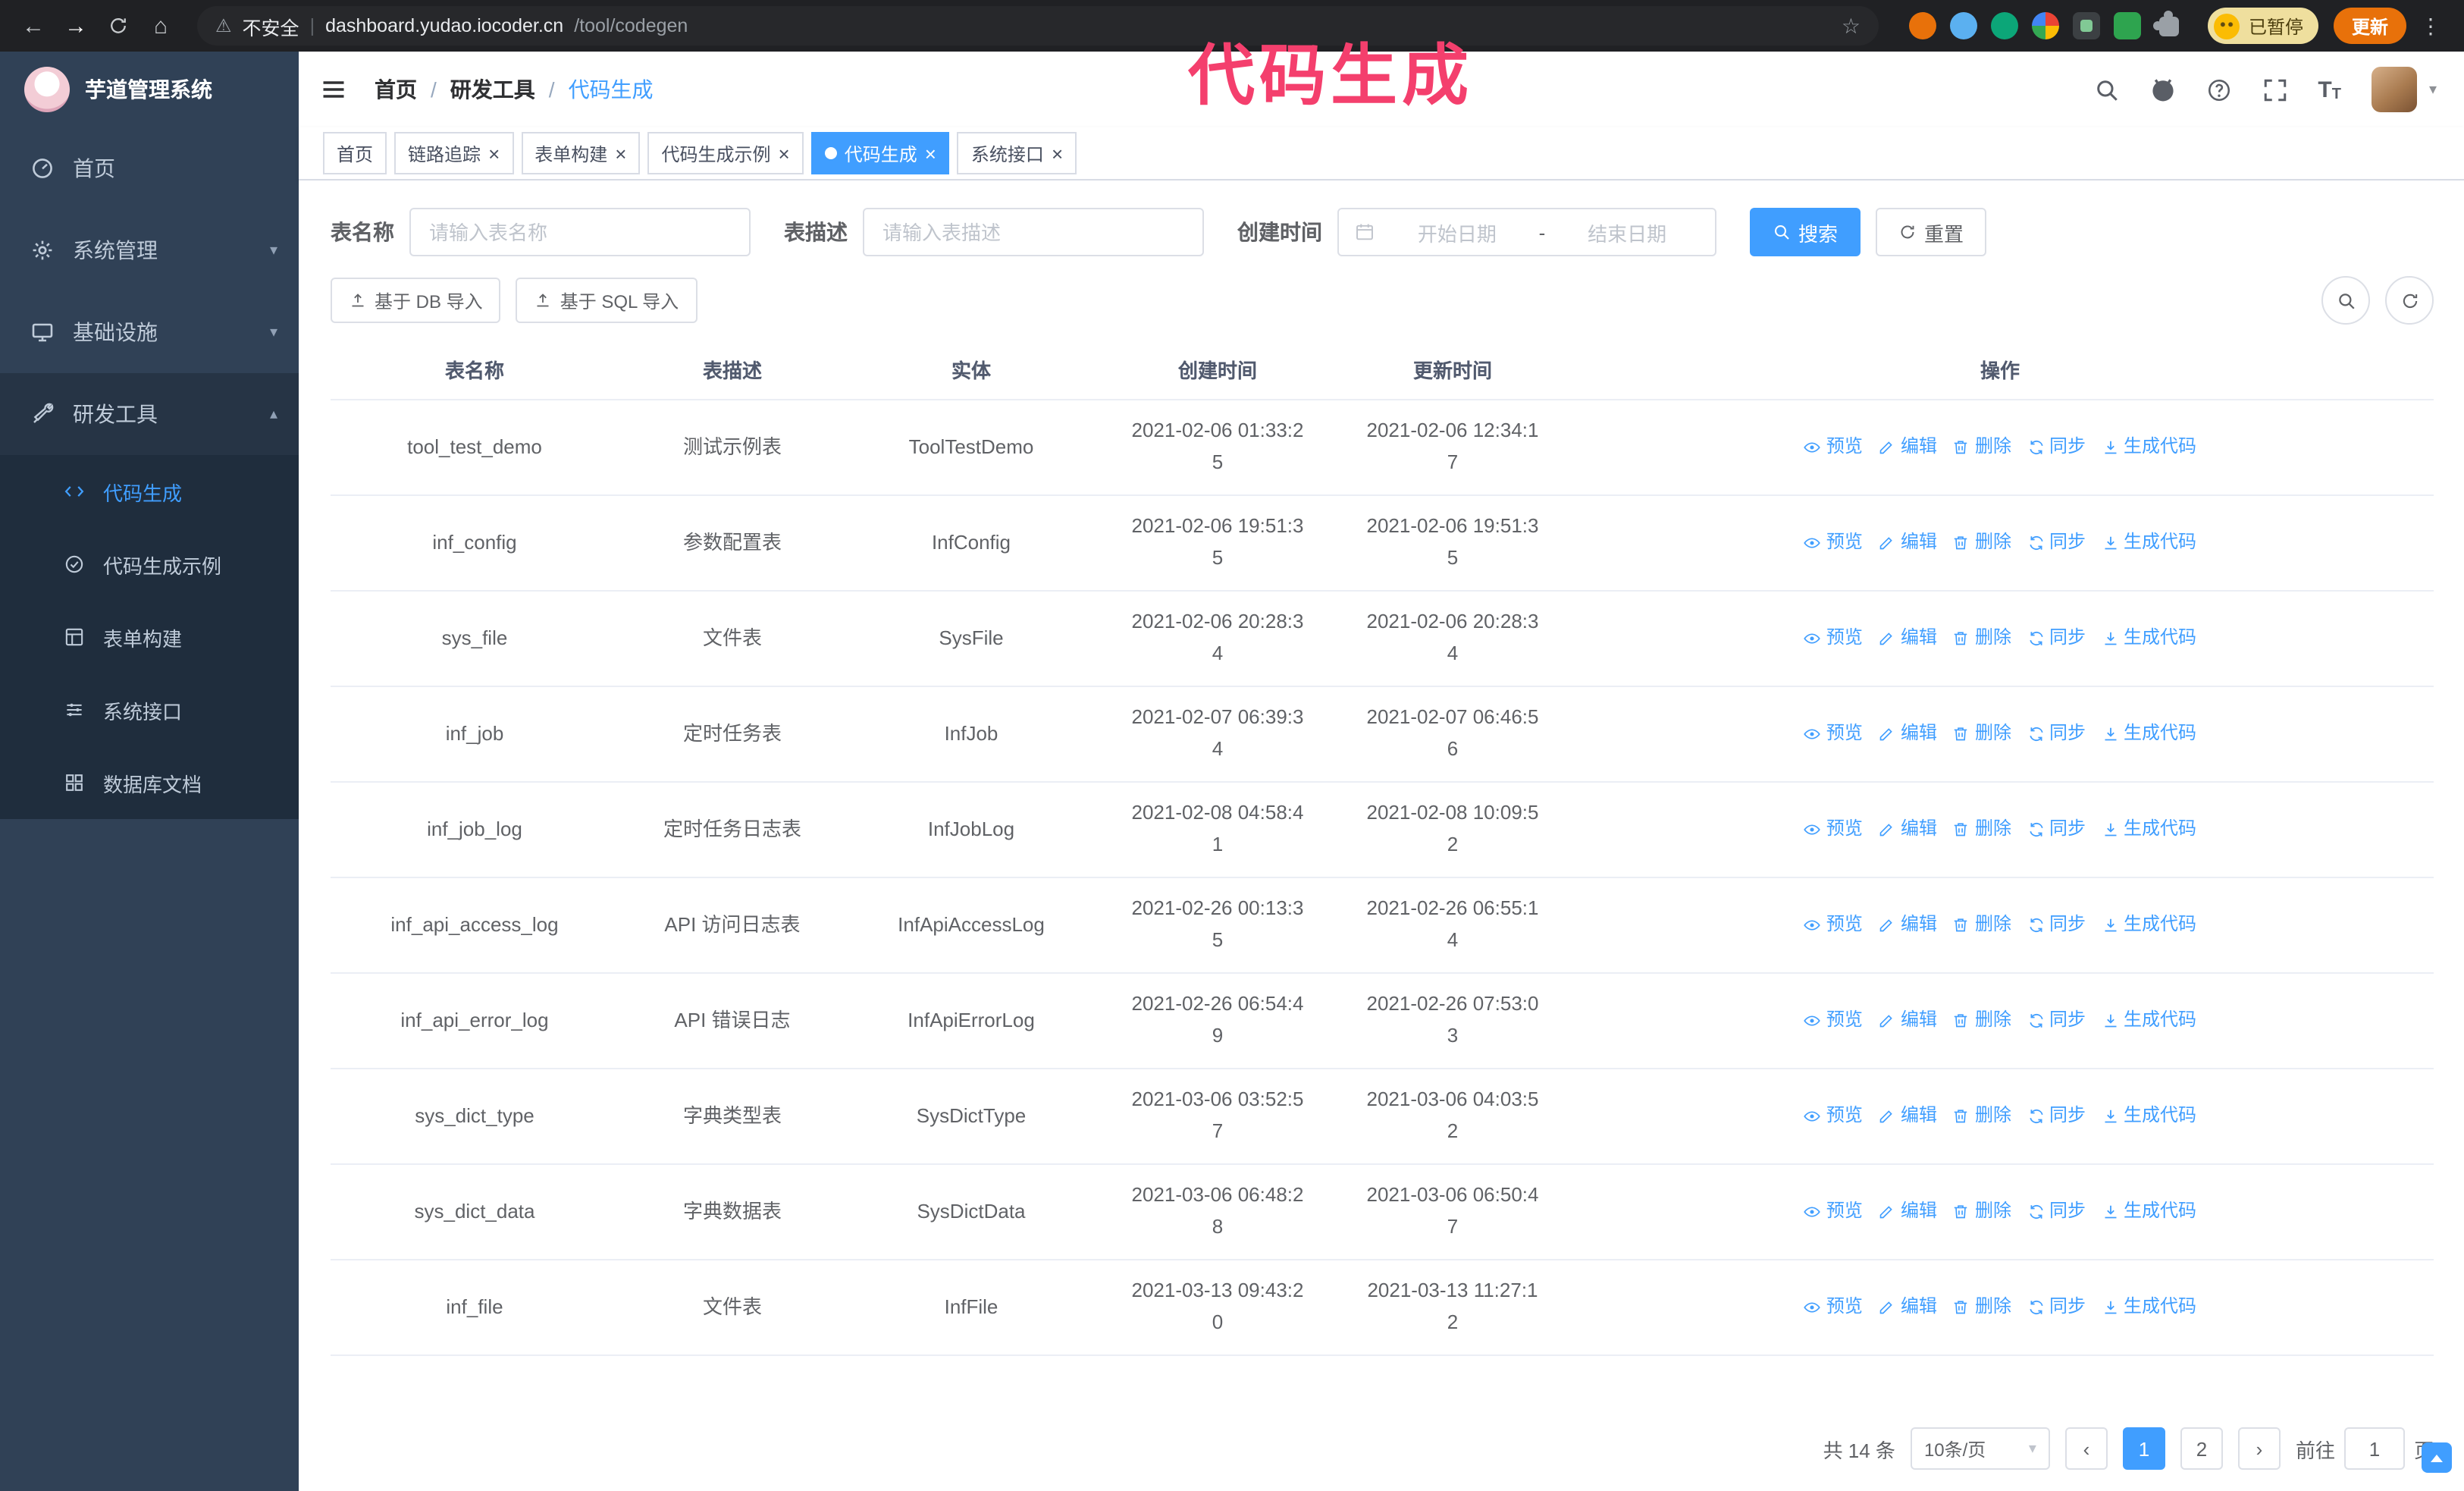  What do you see at coordinates (1034, 232) in the screenshot?
I see `table-desc-input` at bounding box center [1034, 232].